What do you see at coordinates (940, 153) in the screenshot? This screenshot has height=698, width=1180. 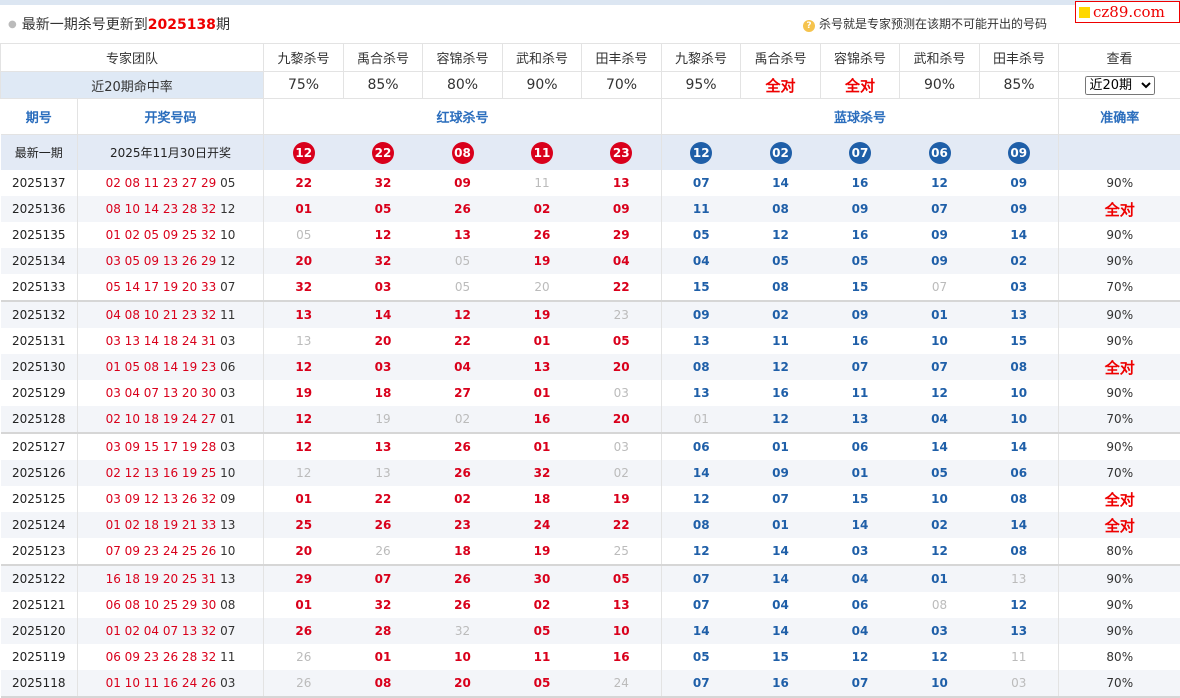 I see `blue-ball: 06` at bounding box center [940, 153].